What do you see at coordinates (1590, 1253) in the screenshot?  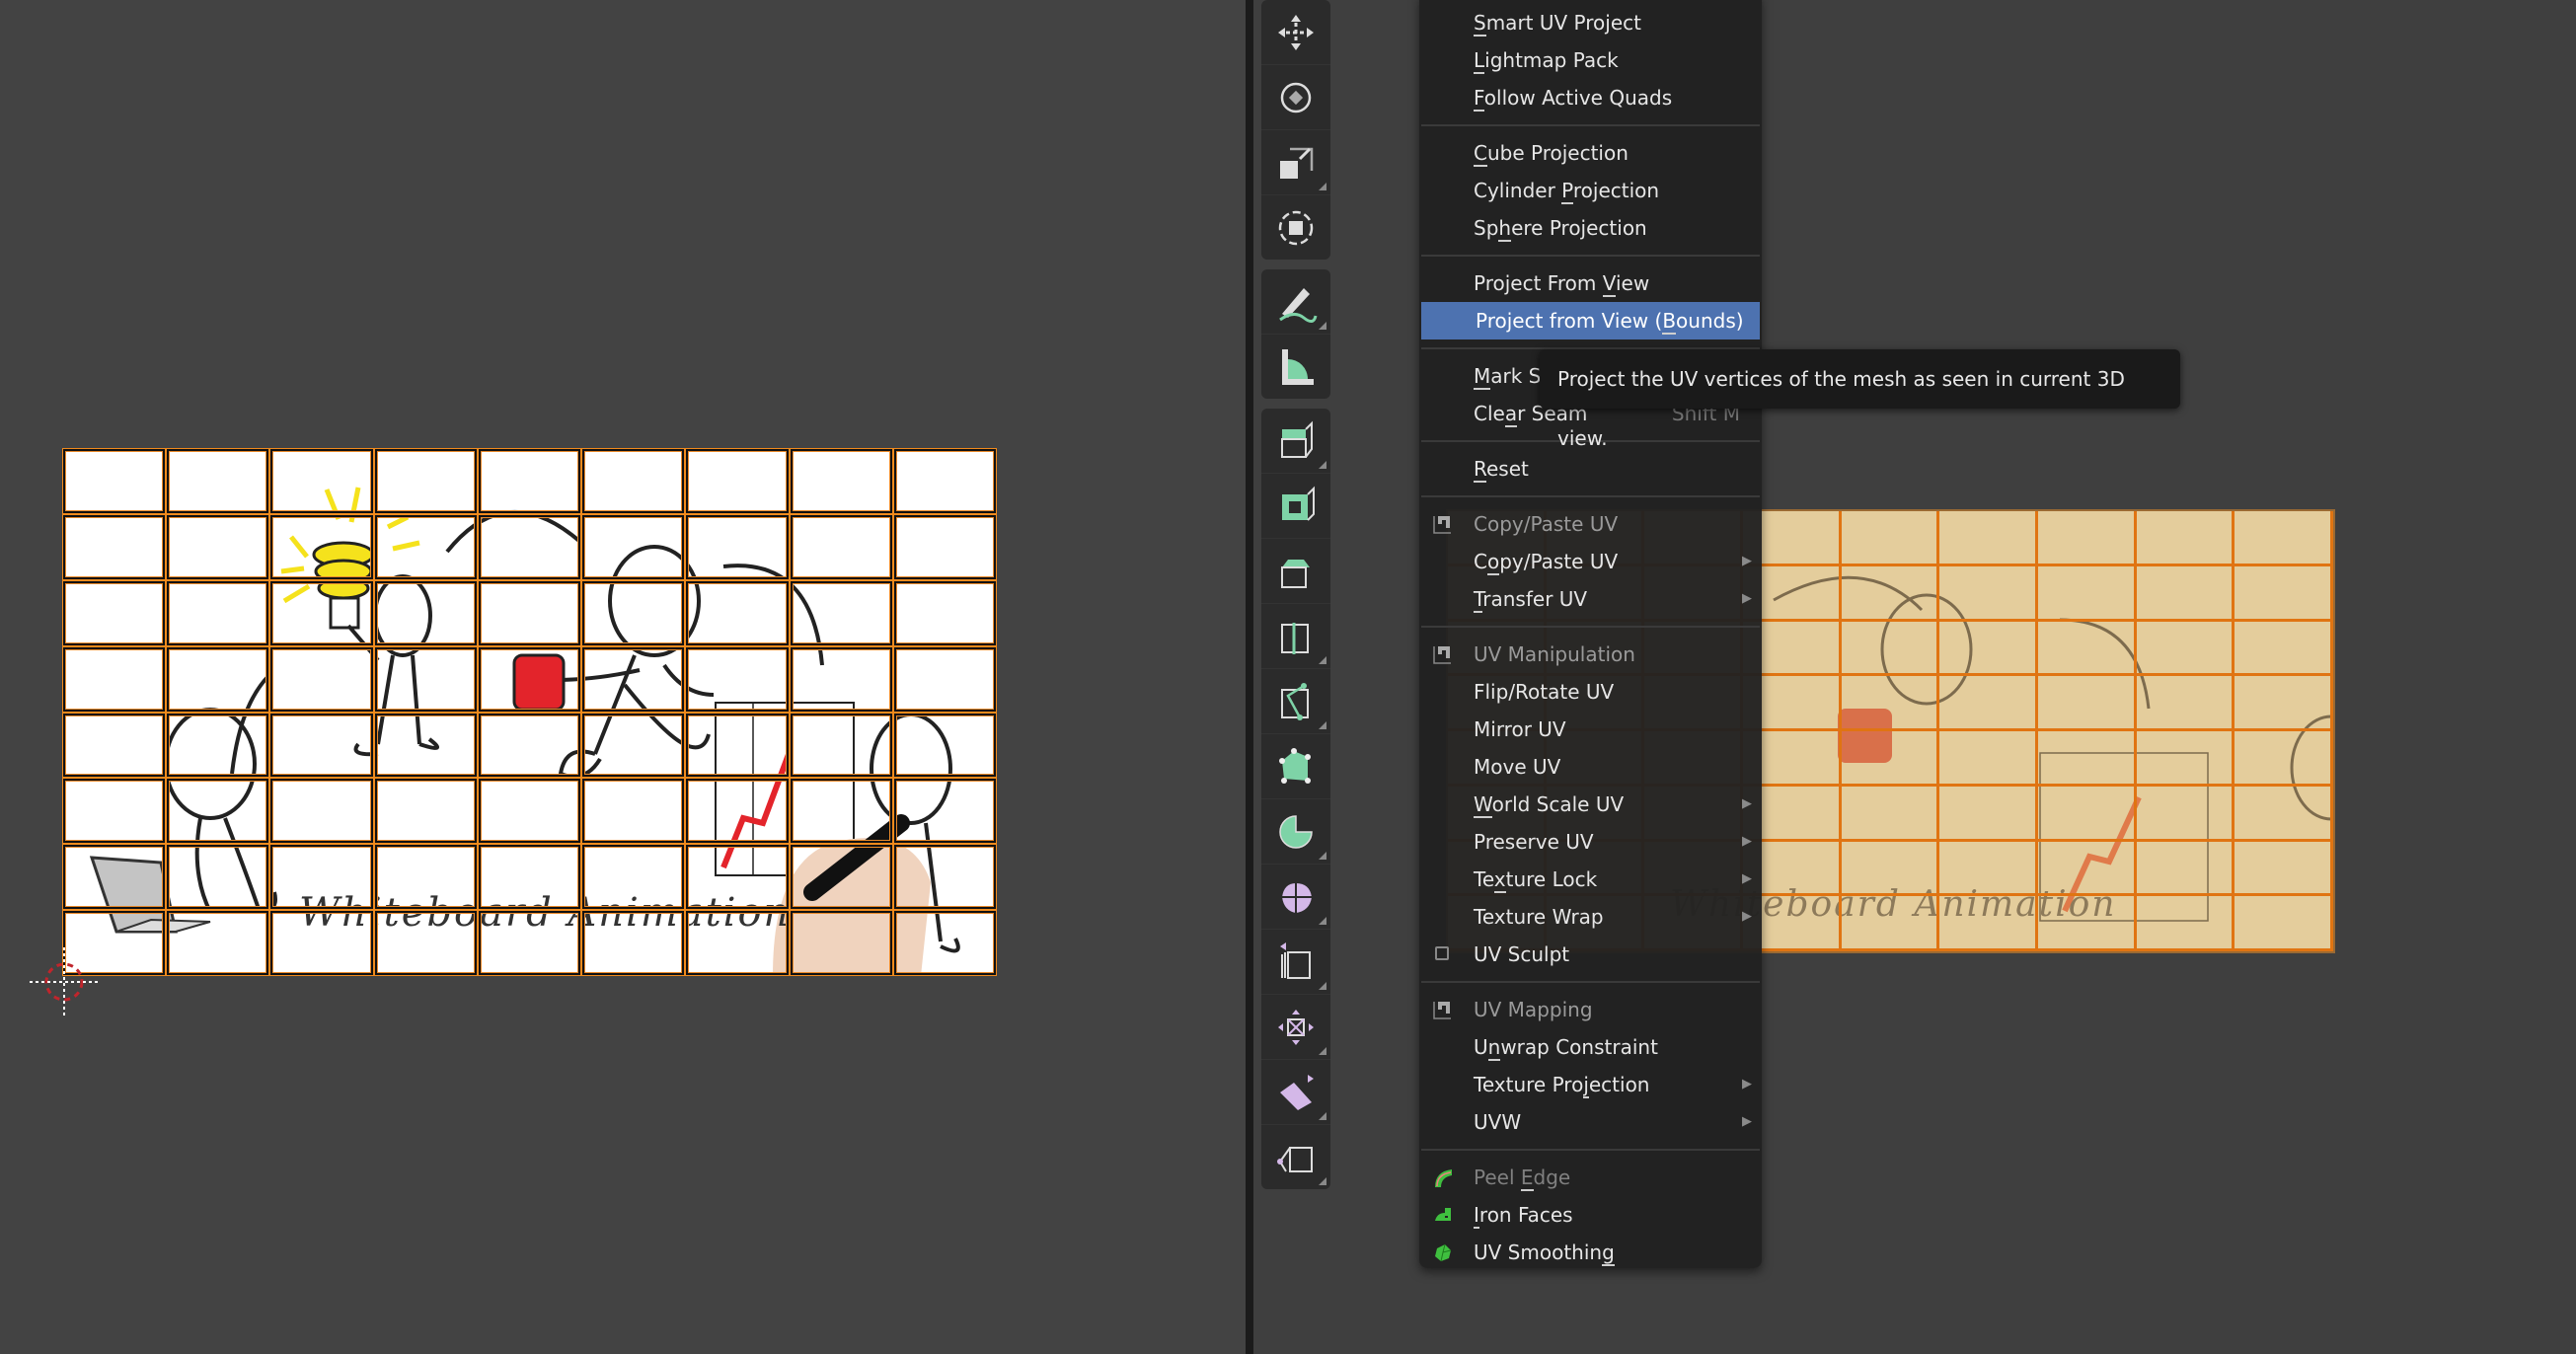 I see `menu-item-uv-smoothing: UV Smoothing` at bounding box center [1590, 1253].